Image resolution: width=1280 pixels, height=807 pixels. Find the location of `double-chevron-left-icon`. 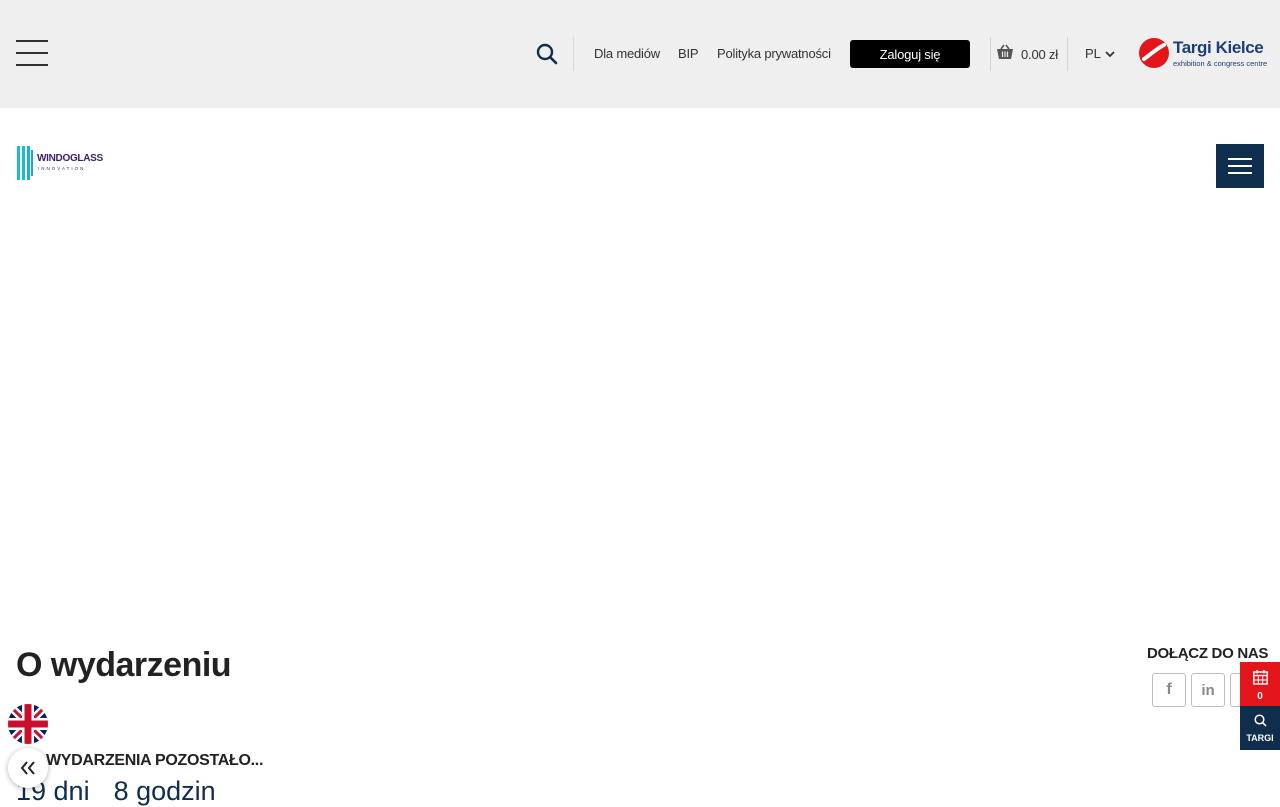

double-chevron-left-icon is located at coordinates (28, 768).